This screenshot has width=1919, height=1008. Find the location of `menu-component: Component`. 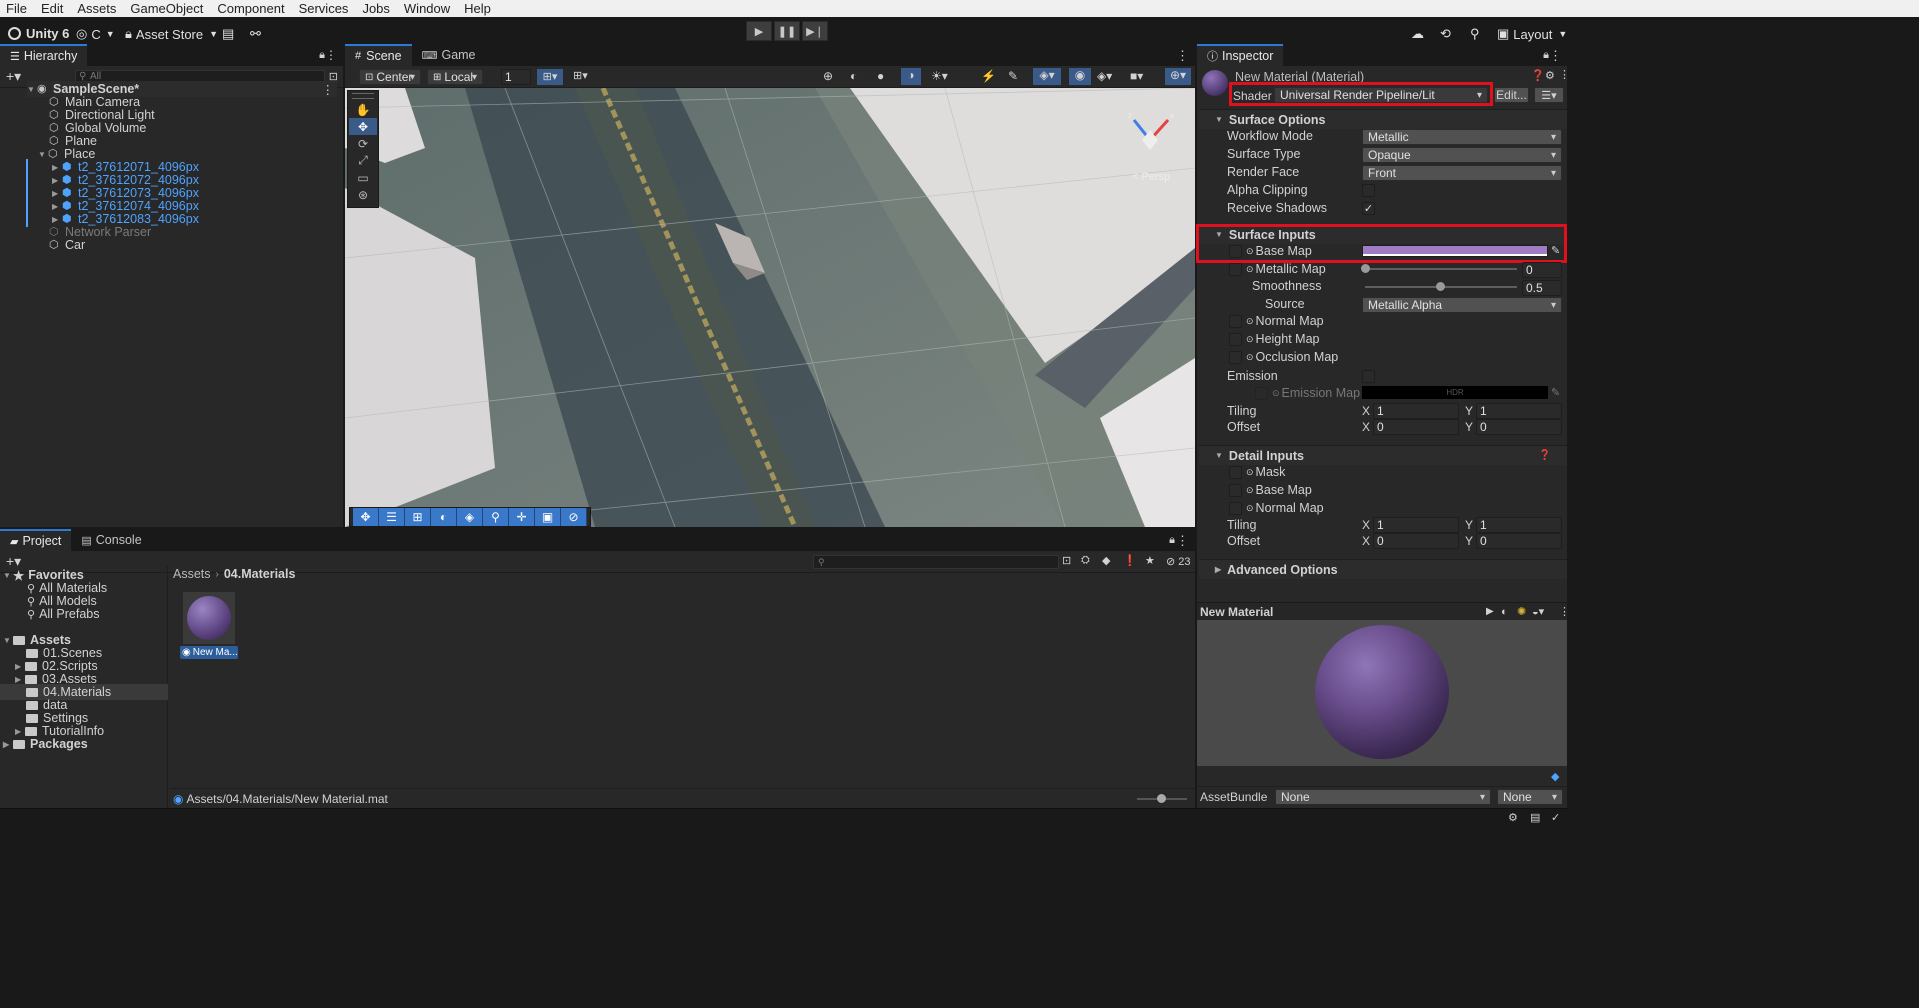

menu-component: Component is located at coordinates (250, 8).